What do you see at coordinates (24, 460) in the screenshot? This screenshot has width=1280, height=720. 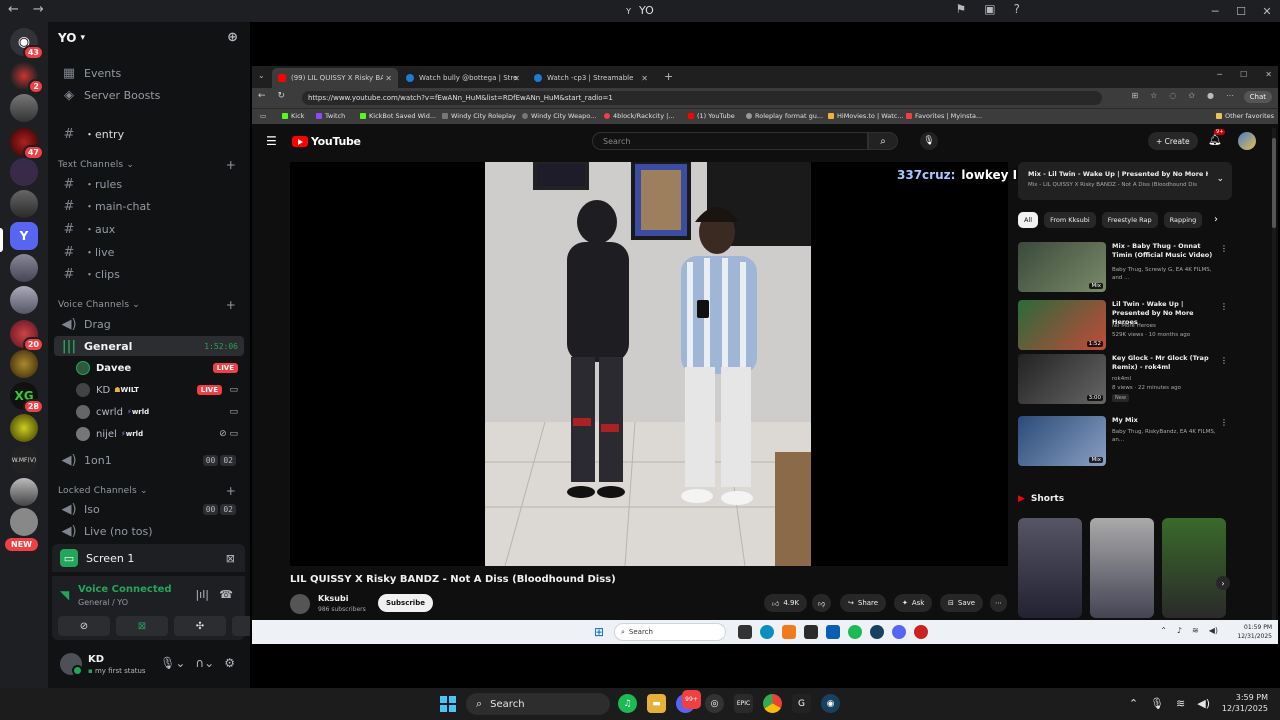 I see `server-icon-11: W.MF(V)` at bounding box center [24, 460].